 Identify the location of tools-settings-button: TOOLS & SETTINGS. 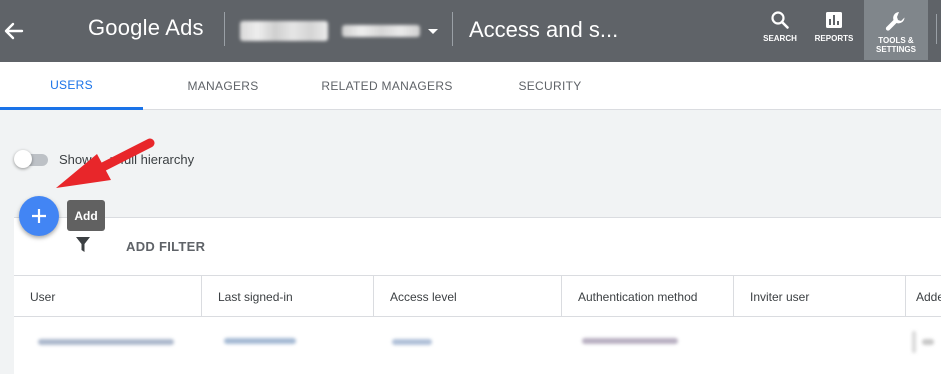
(896, 30).